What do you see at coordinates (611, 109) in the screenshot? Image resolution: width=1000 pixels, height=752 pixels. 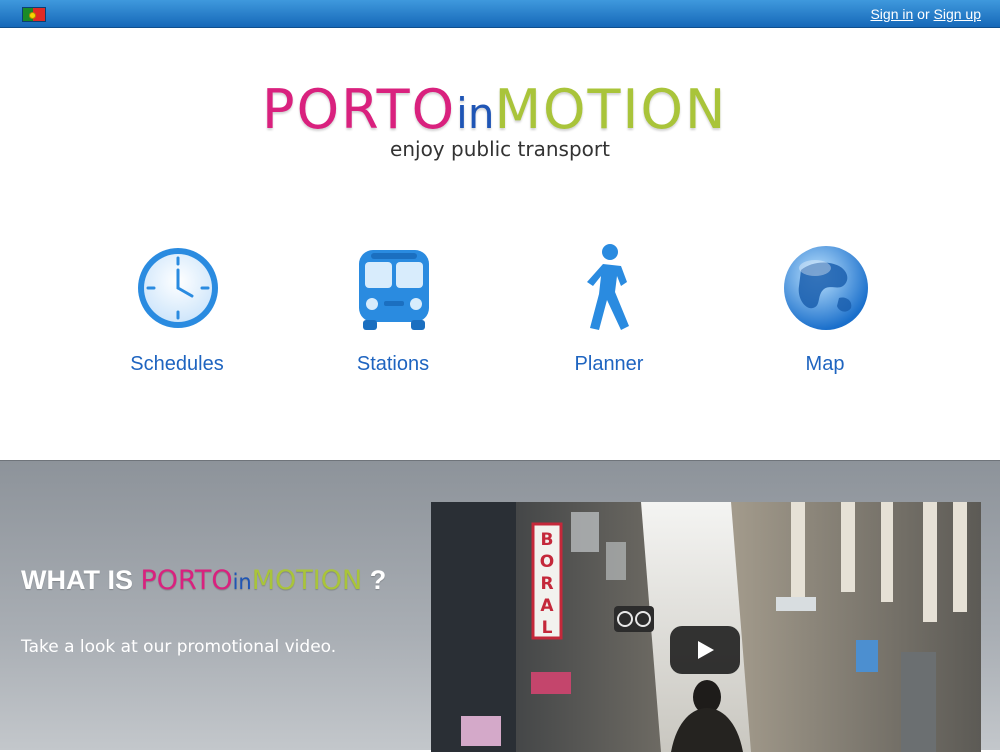 I see `logo-motion: MOTION` at bounding box center [611, 109].